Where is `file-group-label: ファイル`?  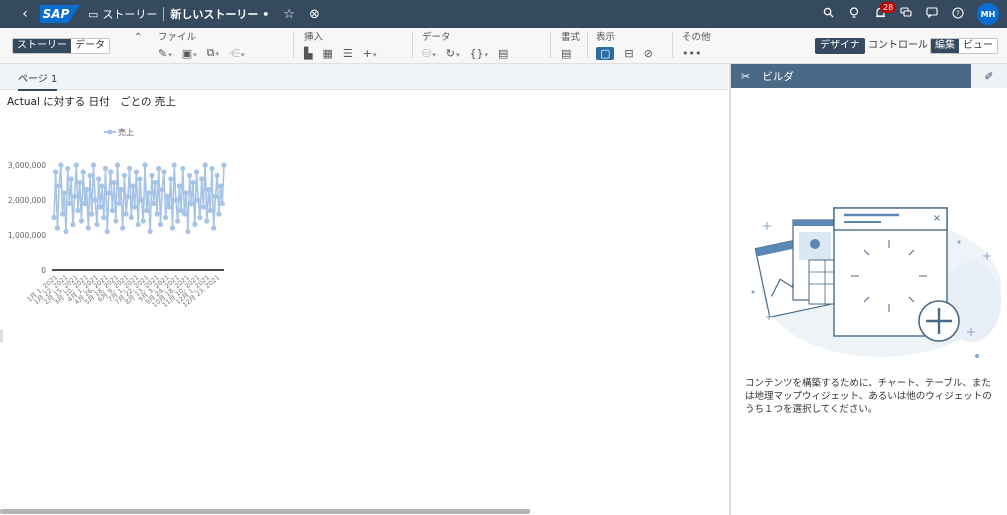 file-group-label: ファイル is located at coordinates (177, 37).